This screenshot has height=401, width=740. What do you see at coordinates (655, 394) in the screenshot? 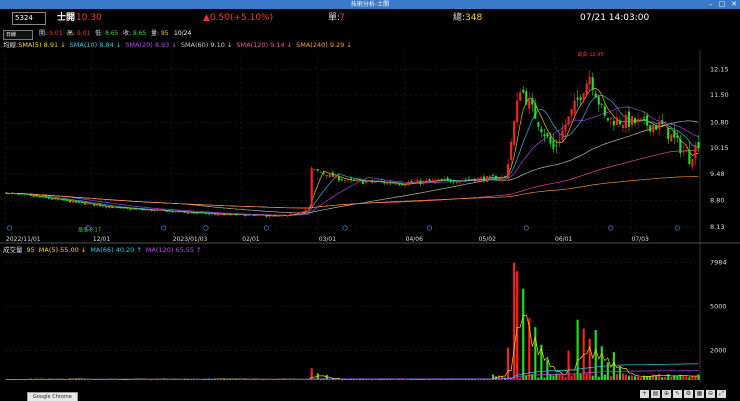
I see `print-icon: ▤` at bounding box center [655, 394].